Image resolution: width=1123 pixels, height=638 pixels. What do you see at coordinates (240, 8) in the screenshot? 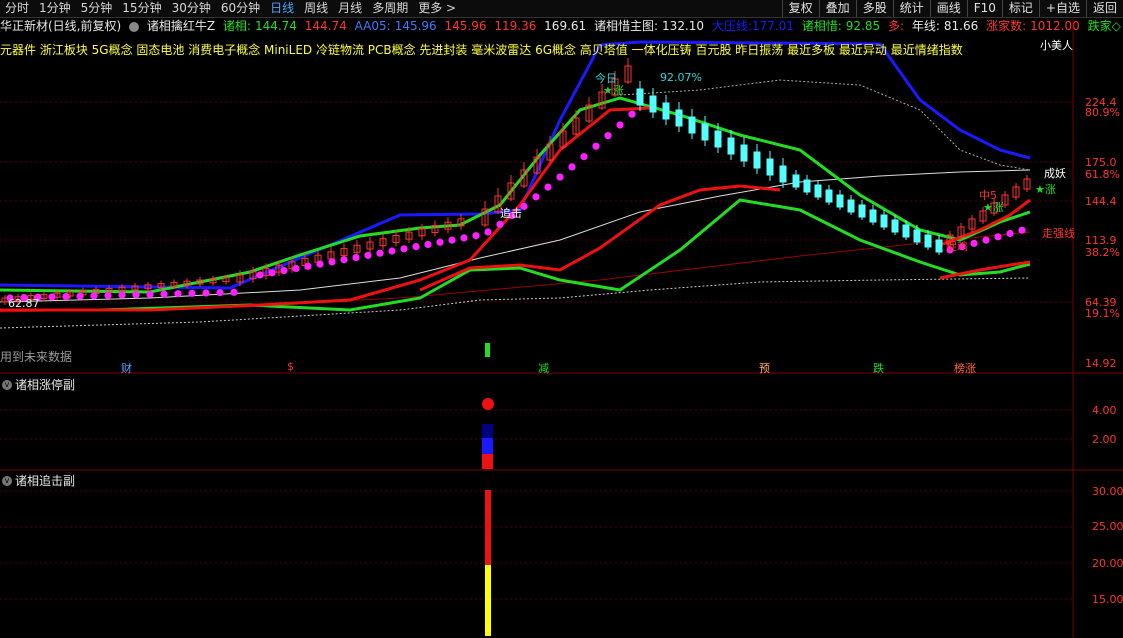
I see `period-tab: 60分钟` at bounding box center [240, 8].